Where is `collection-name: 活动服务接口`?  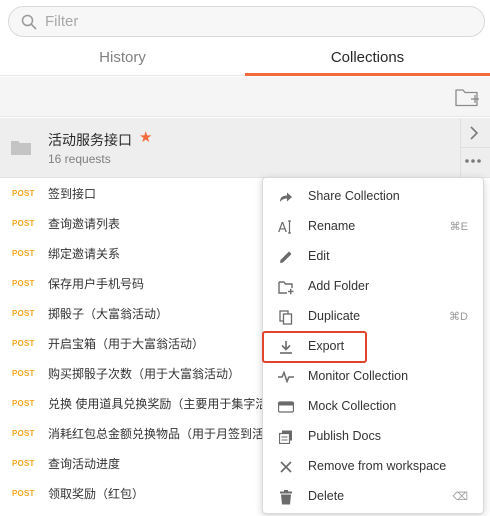 collection-name: 活动服务接口 is located at coordinates (90, 140).